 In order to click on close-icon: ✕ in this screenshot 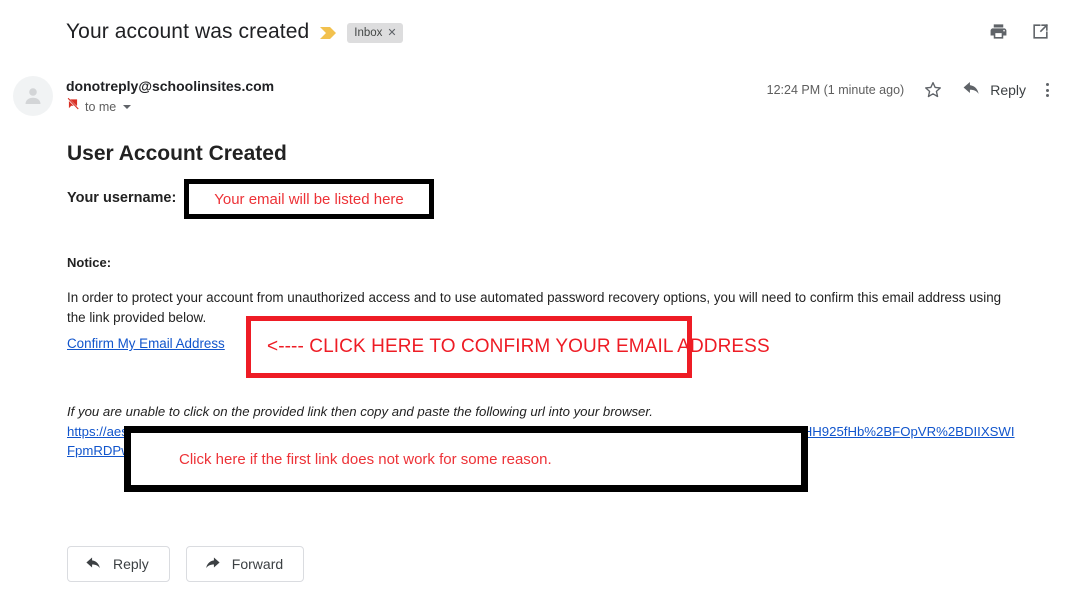, I will do `click(391, 33)`.